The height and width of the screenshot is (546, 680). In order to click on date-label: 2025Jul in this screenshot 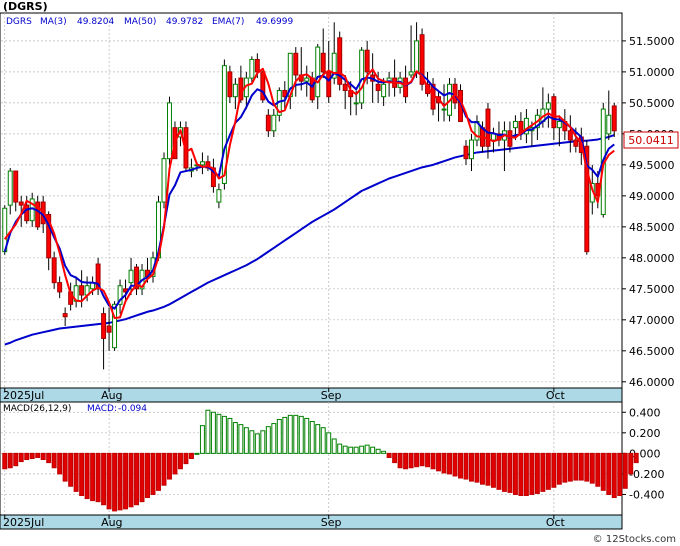, I will do `click(23, 522)`.